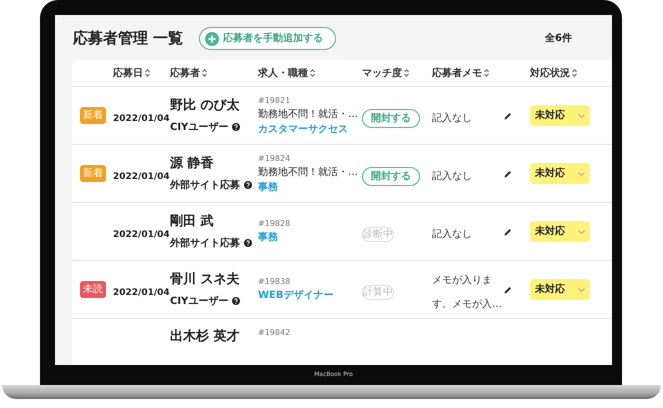 The width and height of the screenshot is (663, 408). Describe the element at coordinates (185, 73) in the screenshot. I see `column-header: 応募者` at that location.